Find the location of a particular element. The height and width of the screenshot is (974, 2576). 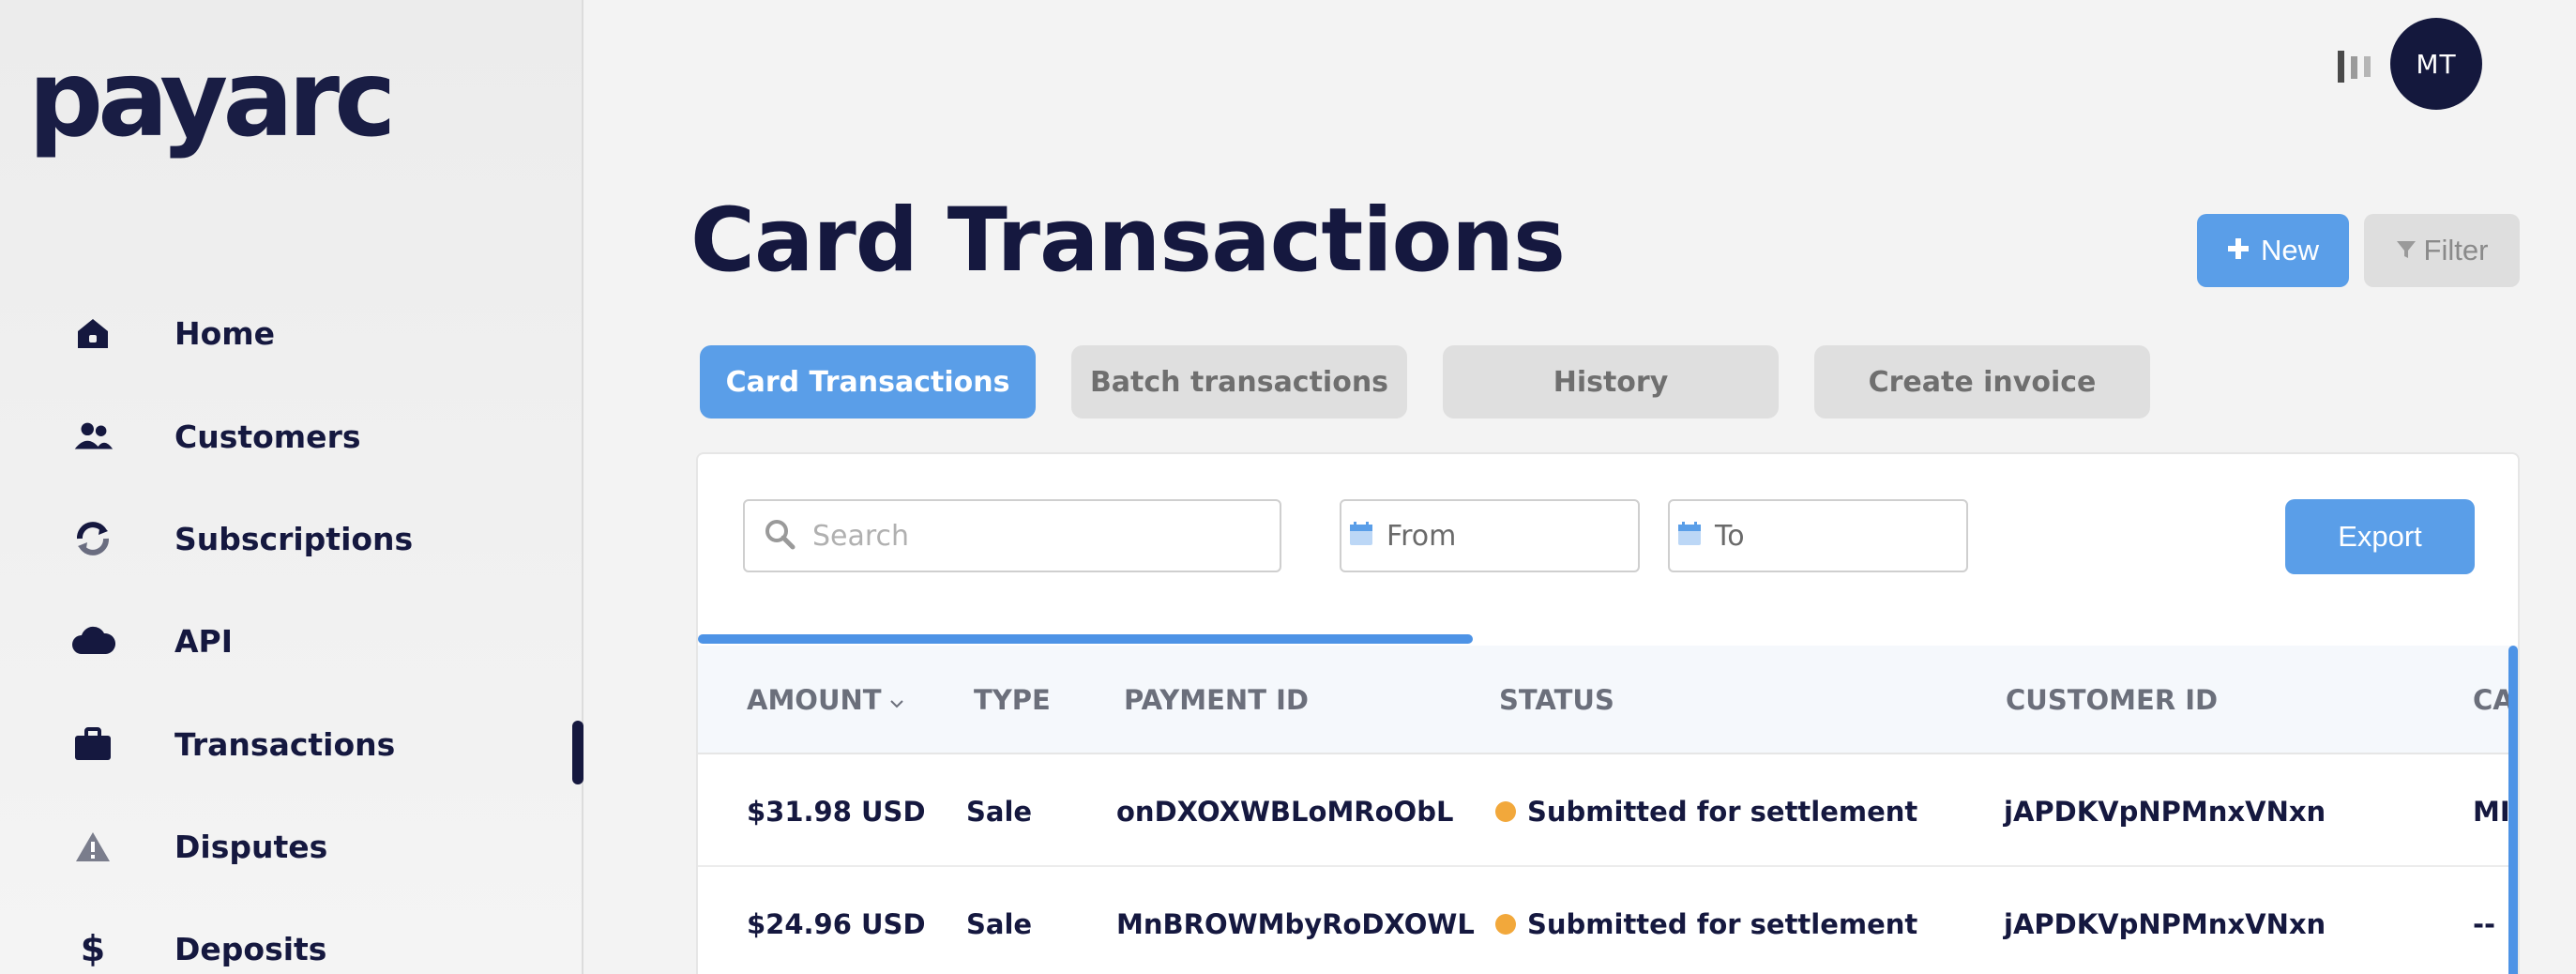

plus-icon is located at coordinates (2238, 251).